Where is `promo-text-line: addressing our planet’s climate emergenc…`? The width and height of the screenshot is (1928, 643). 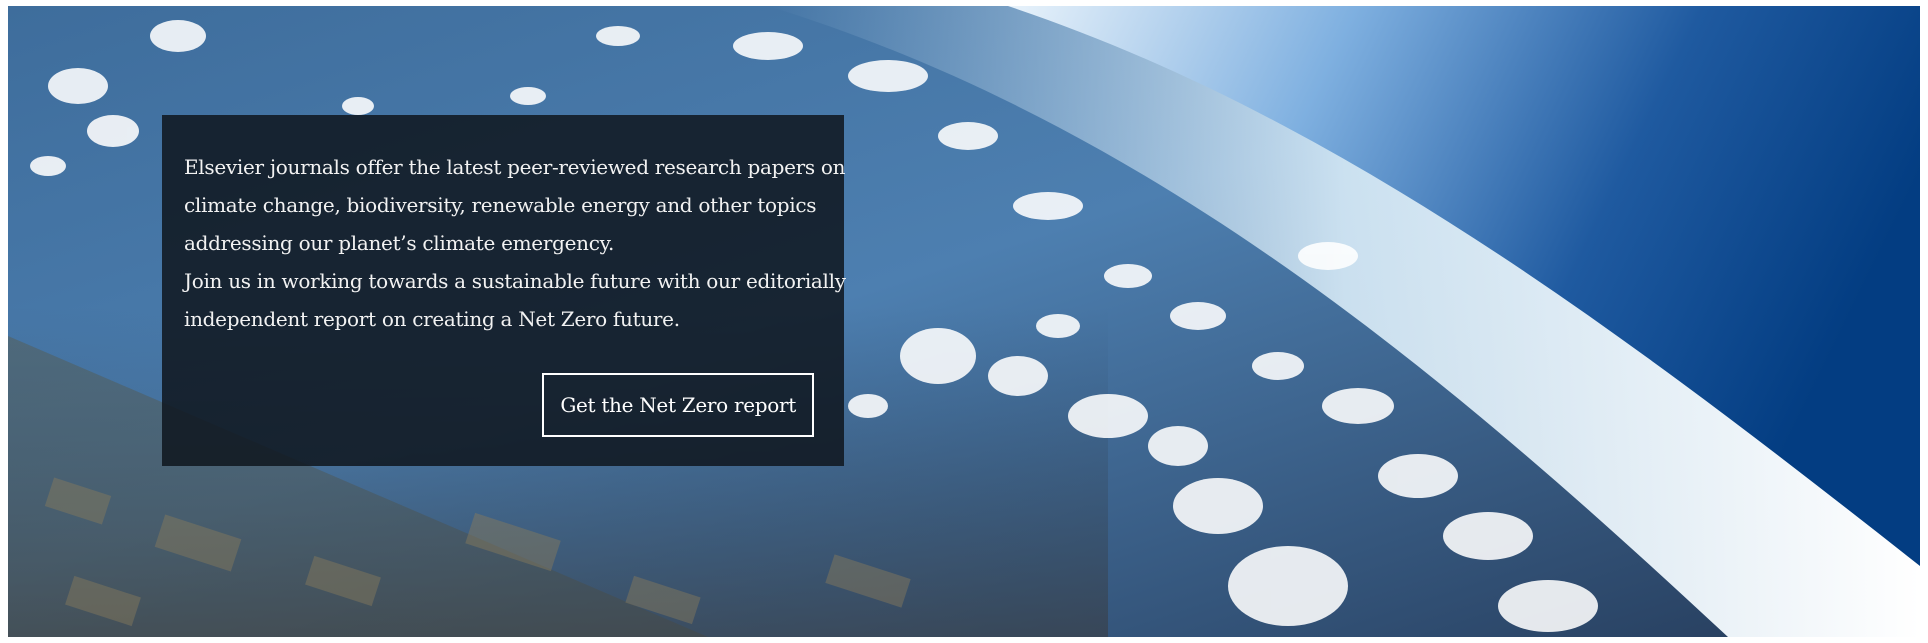
promo-text-line: addressing our planet’s climate emergenc… is located at coordinates (399, 243).